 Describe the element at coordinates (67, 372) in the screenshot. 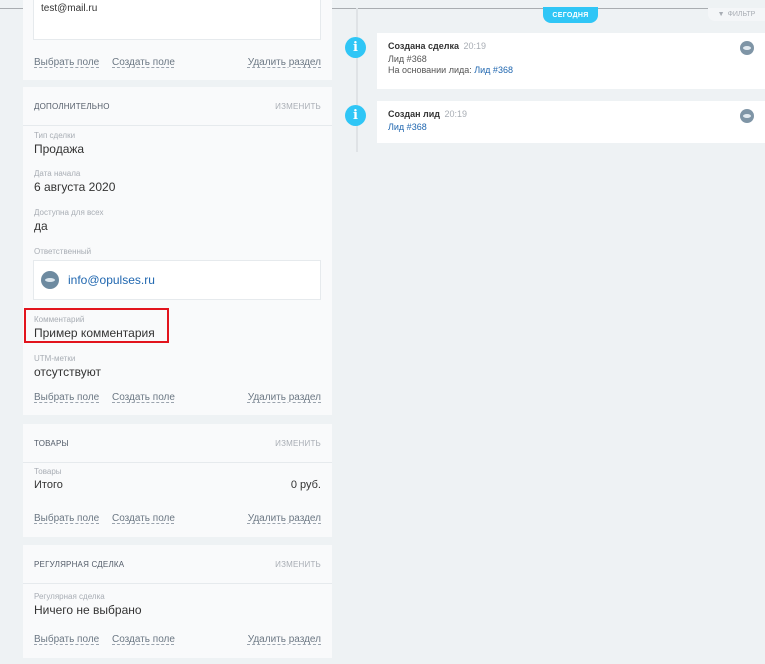

I see `utm-value: отсутствуют` at that location.